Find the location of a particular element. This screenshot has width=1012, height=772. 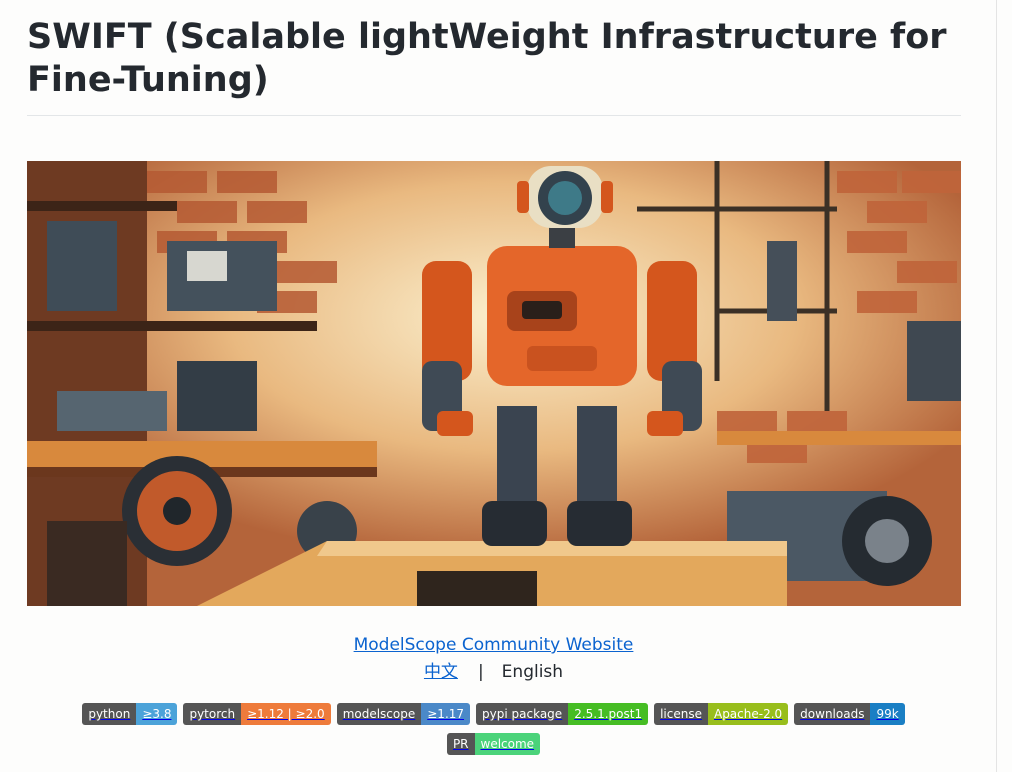

modelscope-community-link: ModelScope Community Website is located at coordinates (494, 645).